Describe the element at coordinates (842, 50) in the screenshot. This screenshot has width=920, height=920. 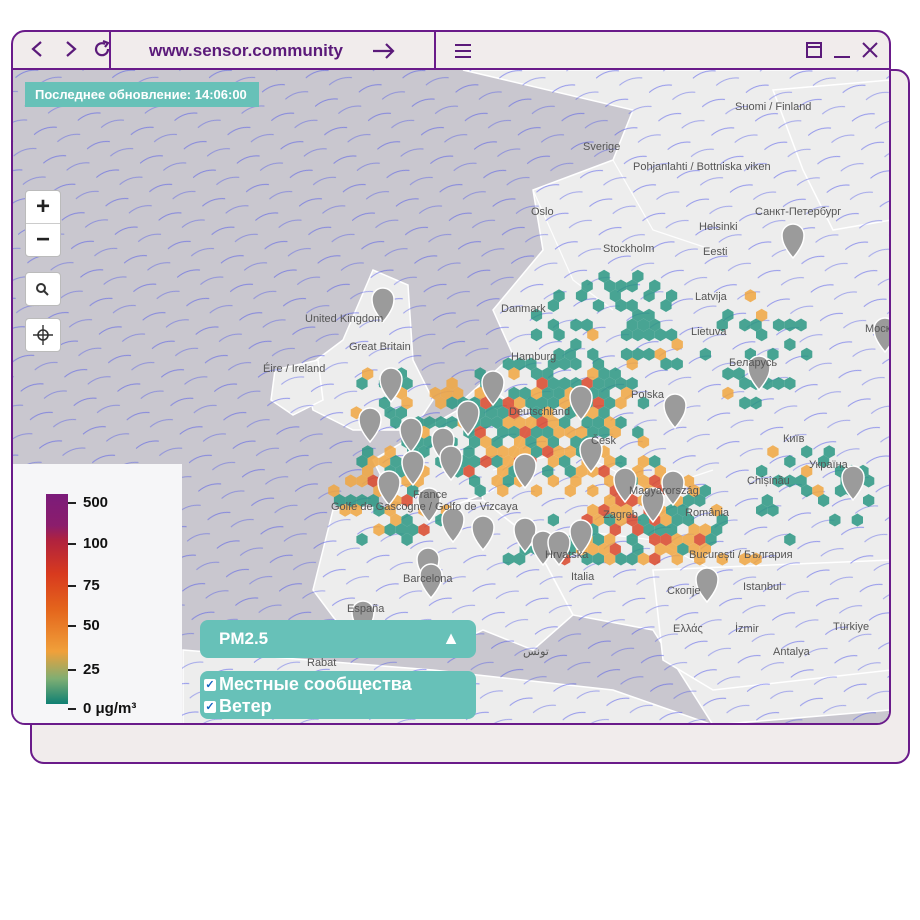
I see `minimize-window-icon` at that location.